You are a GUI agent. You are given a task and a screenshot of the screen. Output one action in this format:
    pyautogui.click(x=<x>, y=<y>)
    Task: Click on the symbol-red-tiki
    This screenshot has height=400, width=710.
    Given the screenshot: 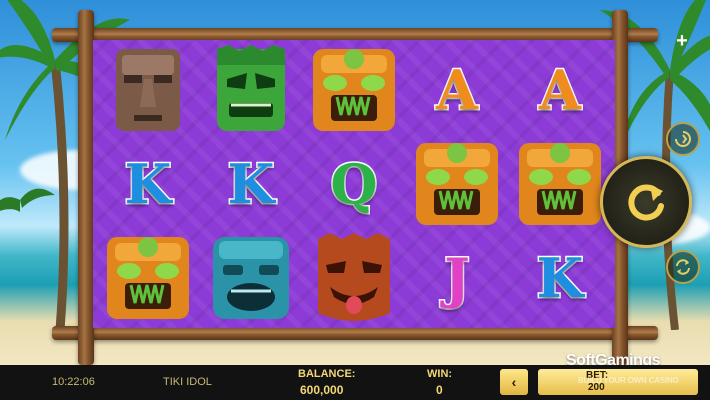 What is the action you would take?
    pyautogui.click(x=354, y=278)
    